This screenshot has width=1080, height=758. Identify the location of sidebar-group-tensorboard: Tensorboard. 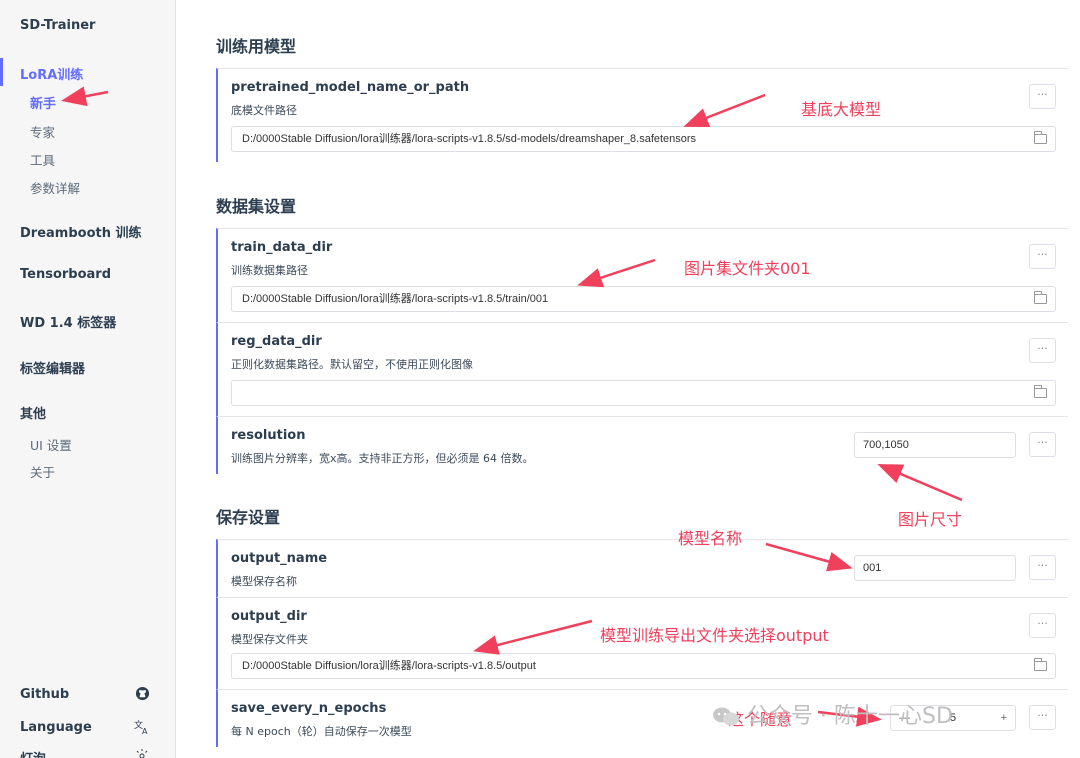
(65, 274).